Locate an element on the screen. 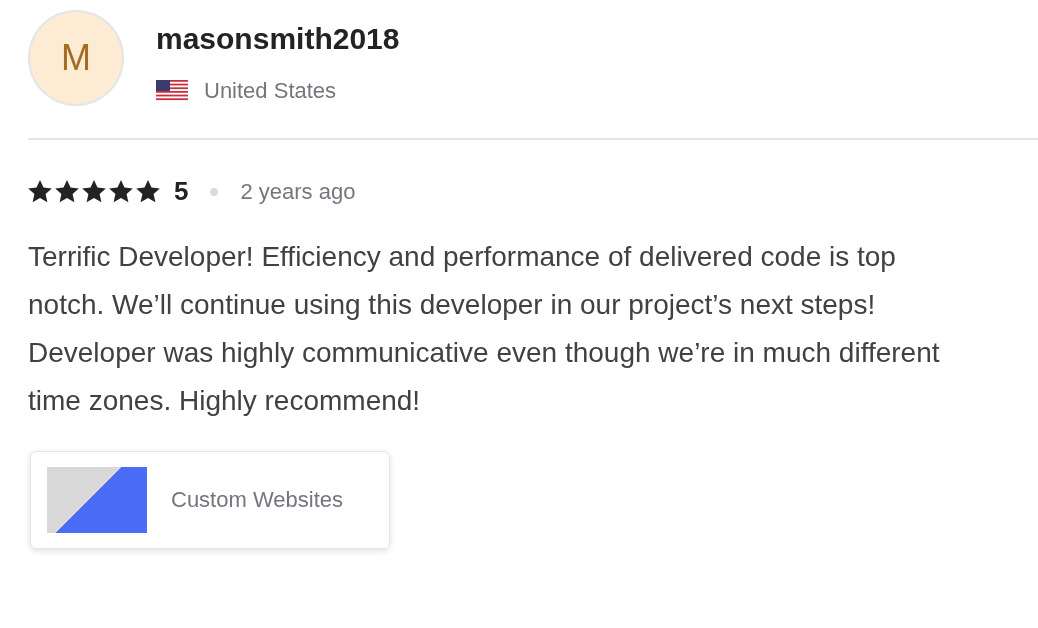 This screenshot has height=628, width=1038. gig-card: Custom Websites is located at coordinates (210, 500).